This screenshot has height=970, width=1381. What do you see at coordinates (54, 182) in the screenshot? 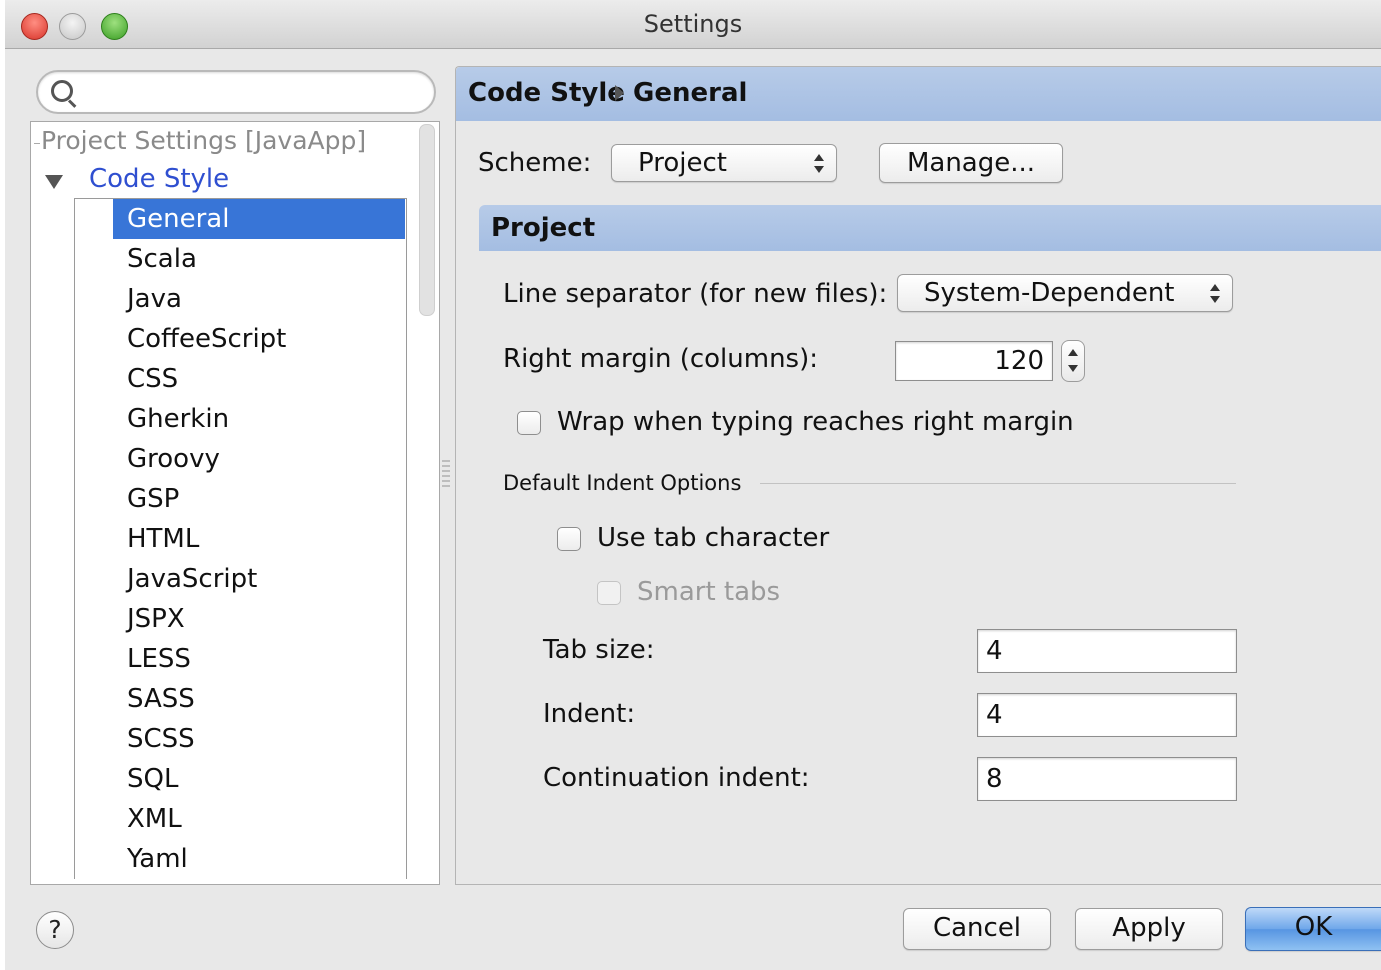
I see `tree-expand-arrow-icon` at bounding box center [54, 182].